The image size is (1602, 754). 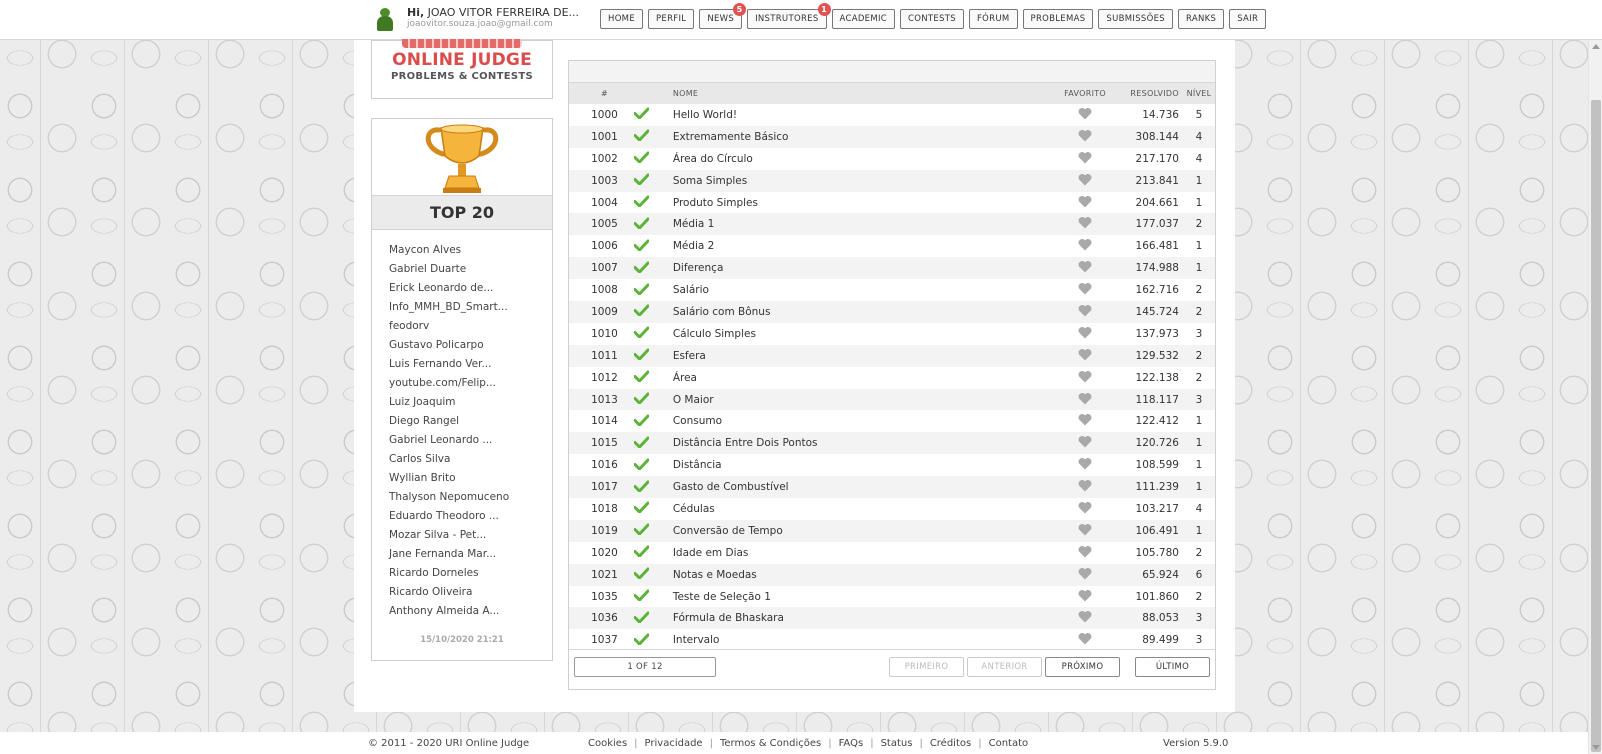 I want to click on nav-ranks-button: RANKS, so click(x=1201, y=19).